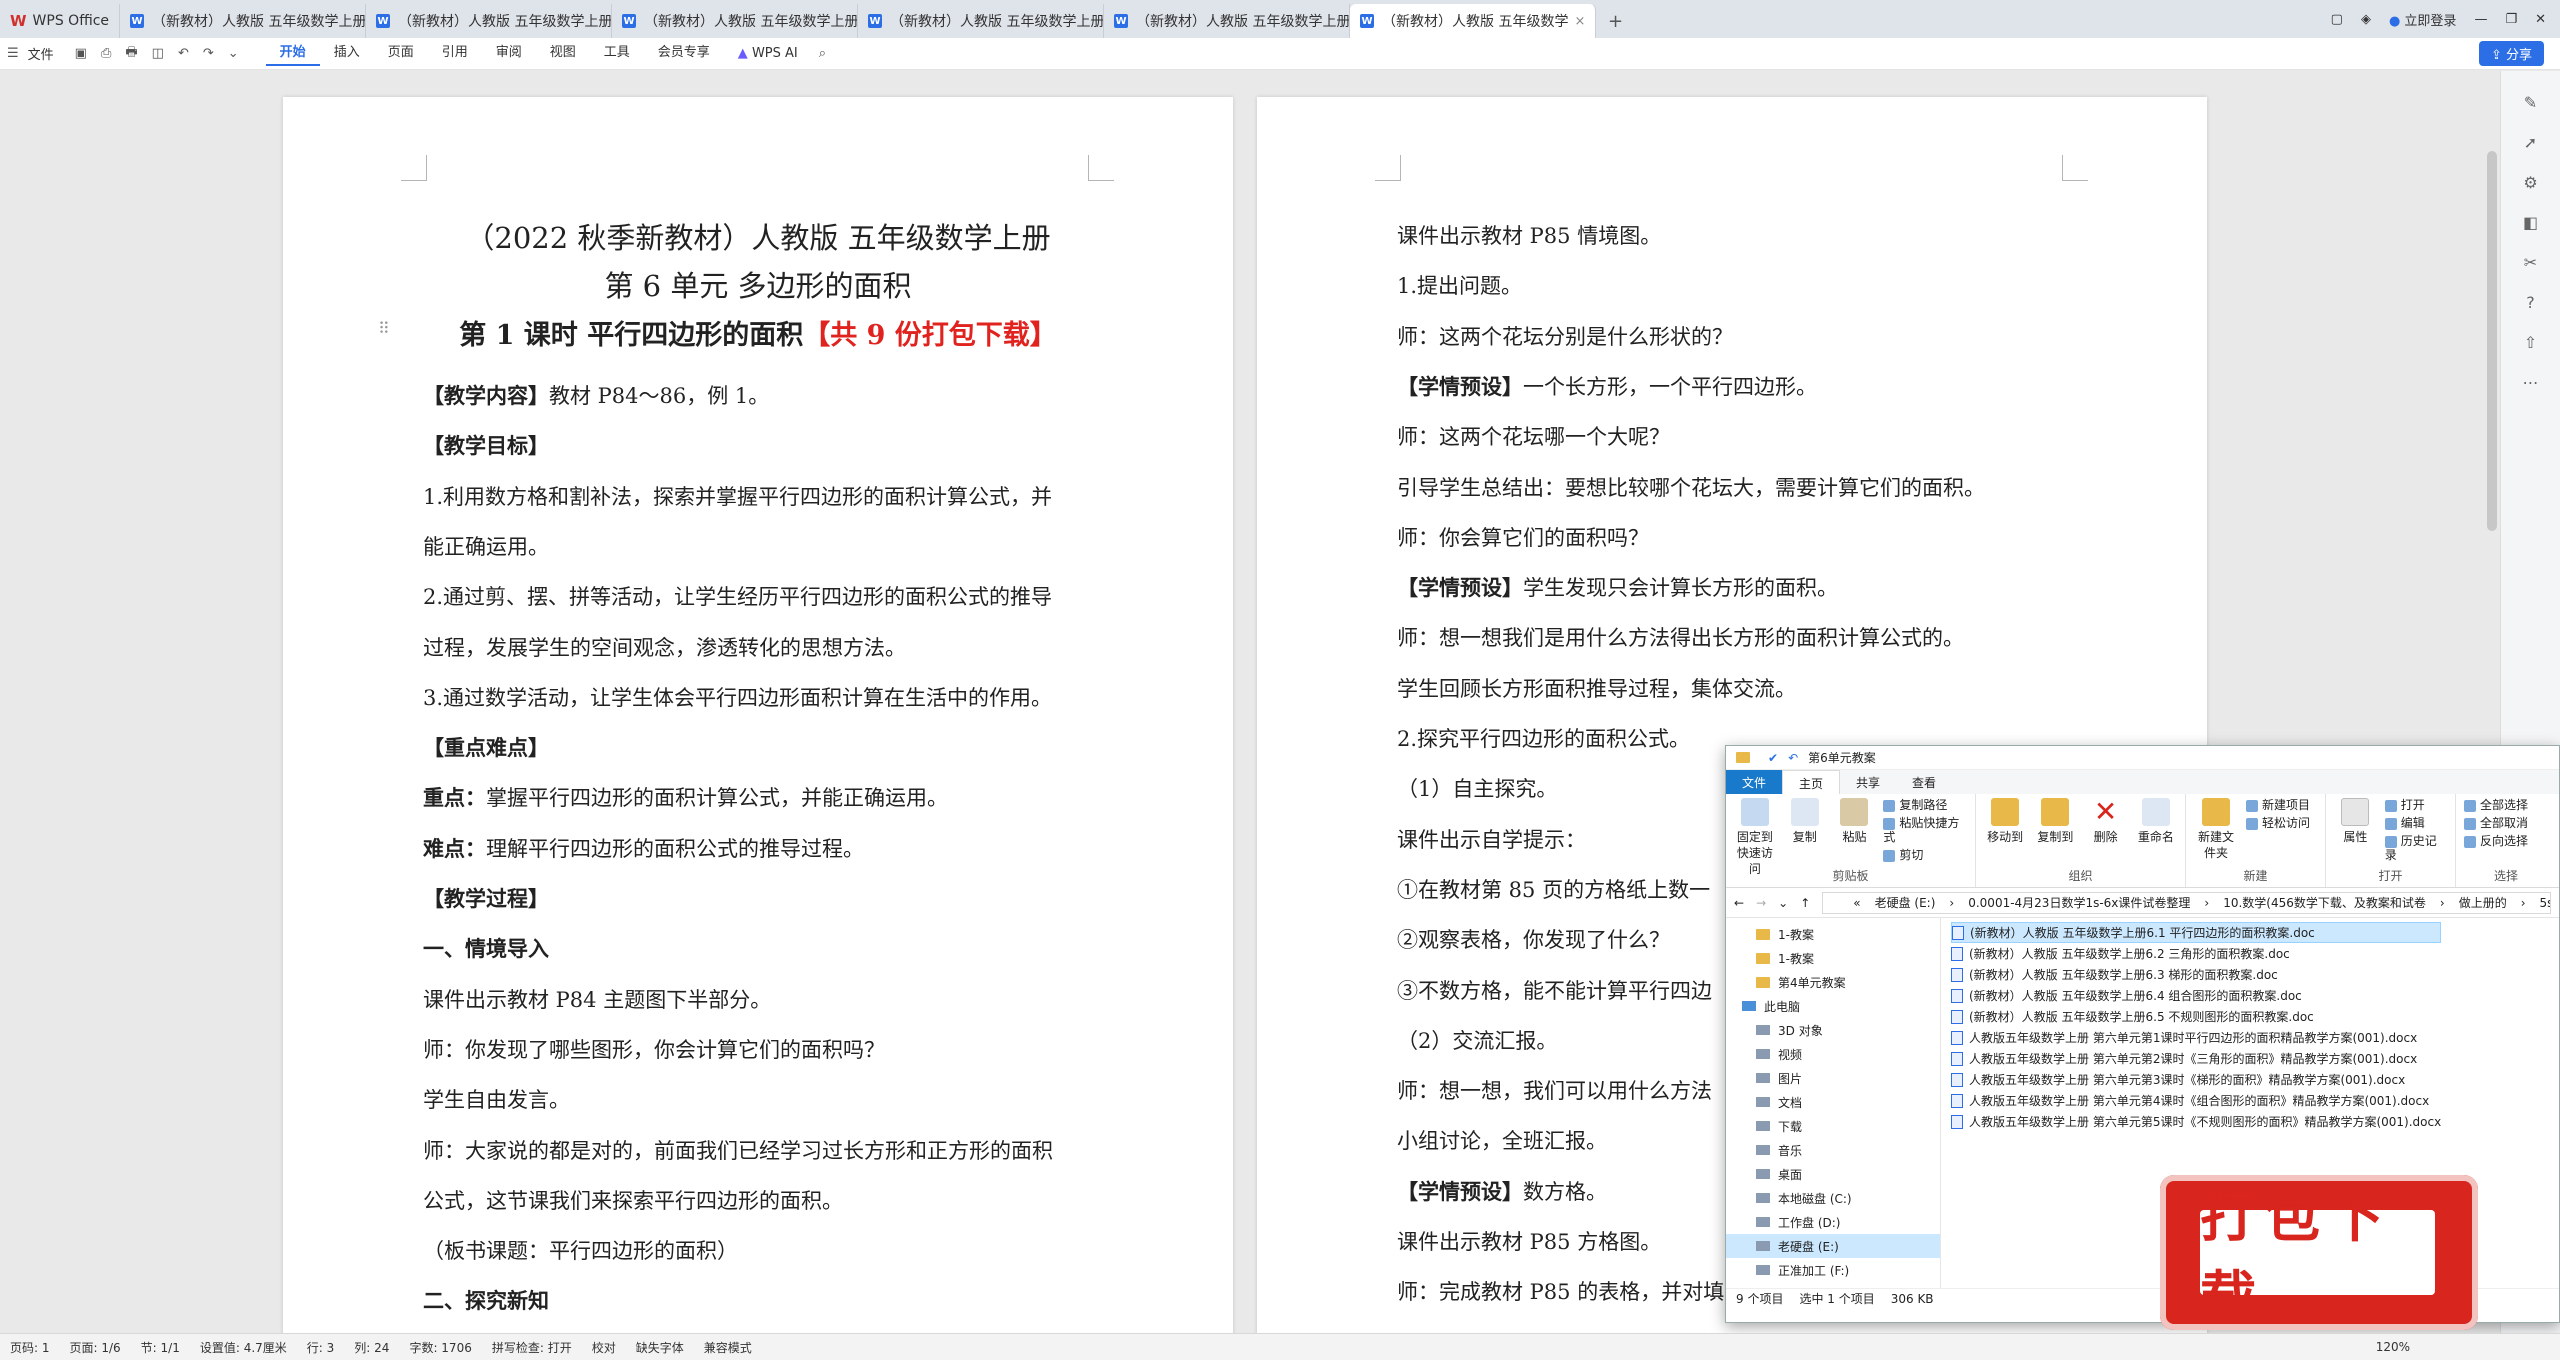 Image resolution: width=2560 pixels, height=1360 pixels. What do you see at coordinates (1833, 1126) in the screenshot?
I see `nav-item: 下载` at bounding box center [1833, 1126].